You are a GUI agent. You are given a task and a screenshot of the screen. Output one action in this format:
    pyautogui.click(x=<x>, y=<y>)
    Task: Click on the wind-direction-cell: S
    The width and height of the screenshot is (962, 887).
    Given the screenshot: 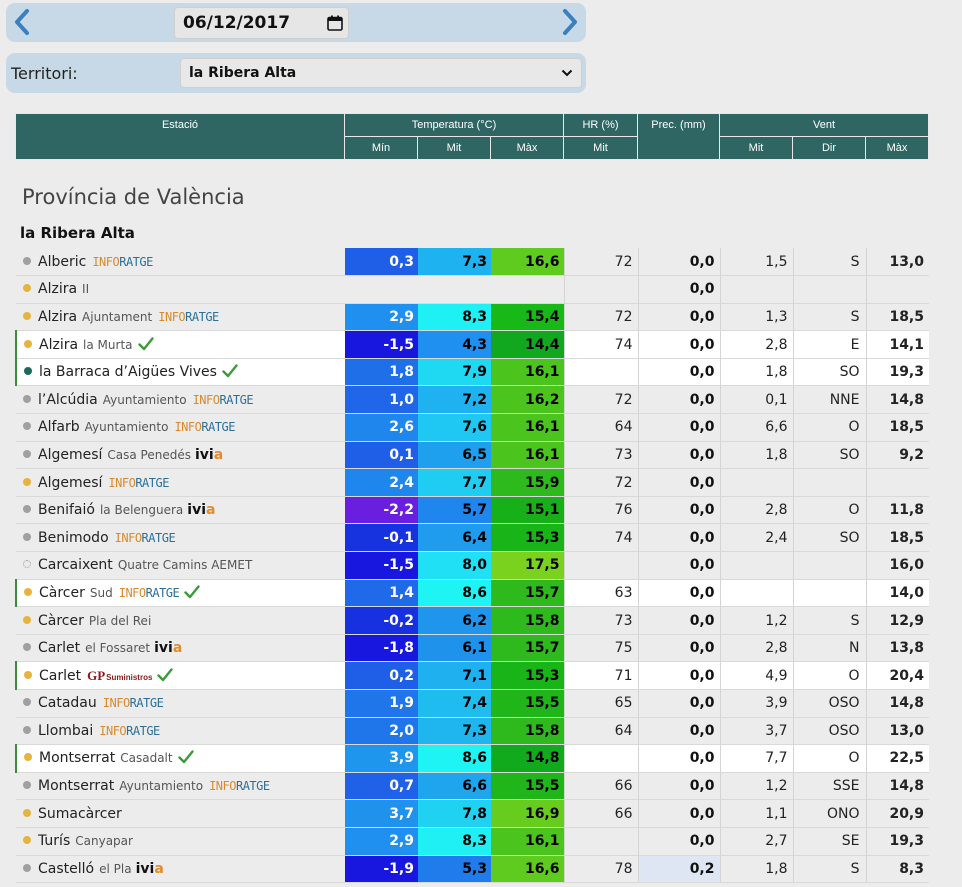 What is the action you would take?
    pyautogui.click(x=829, y=620)
    